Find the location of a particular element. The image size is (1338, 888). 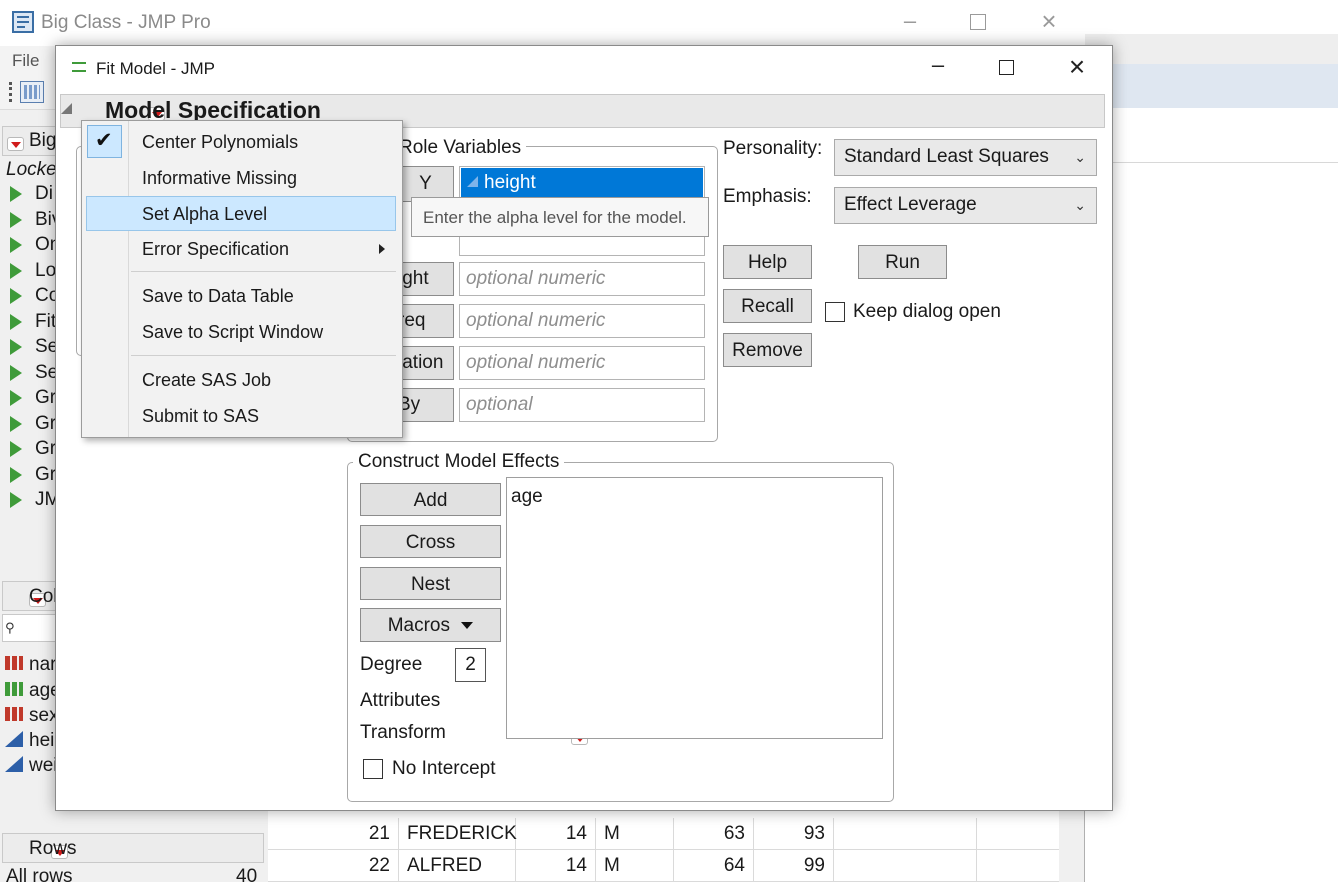

toolbar-grip-icon is located at coordinates (10, 92).